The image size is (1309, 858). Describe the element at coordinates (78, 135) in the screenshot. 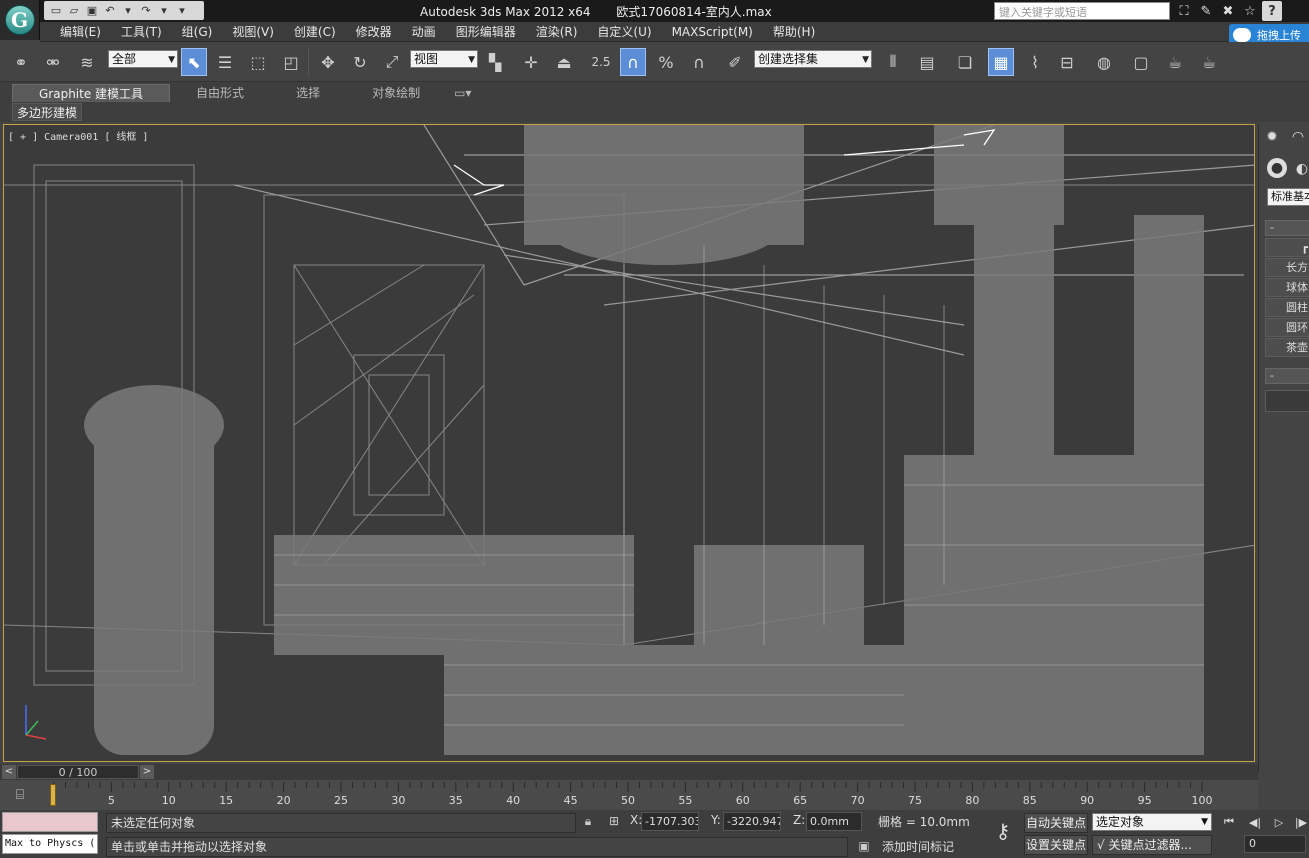

I see `viewport-label: [ + ] Camera001 [ 线框 ]` at that location.